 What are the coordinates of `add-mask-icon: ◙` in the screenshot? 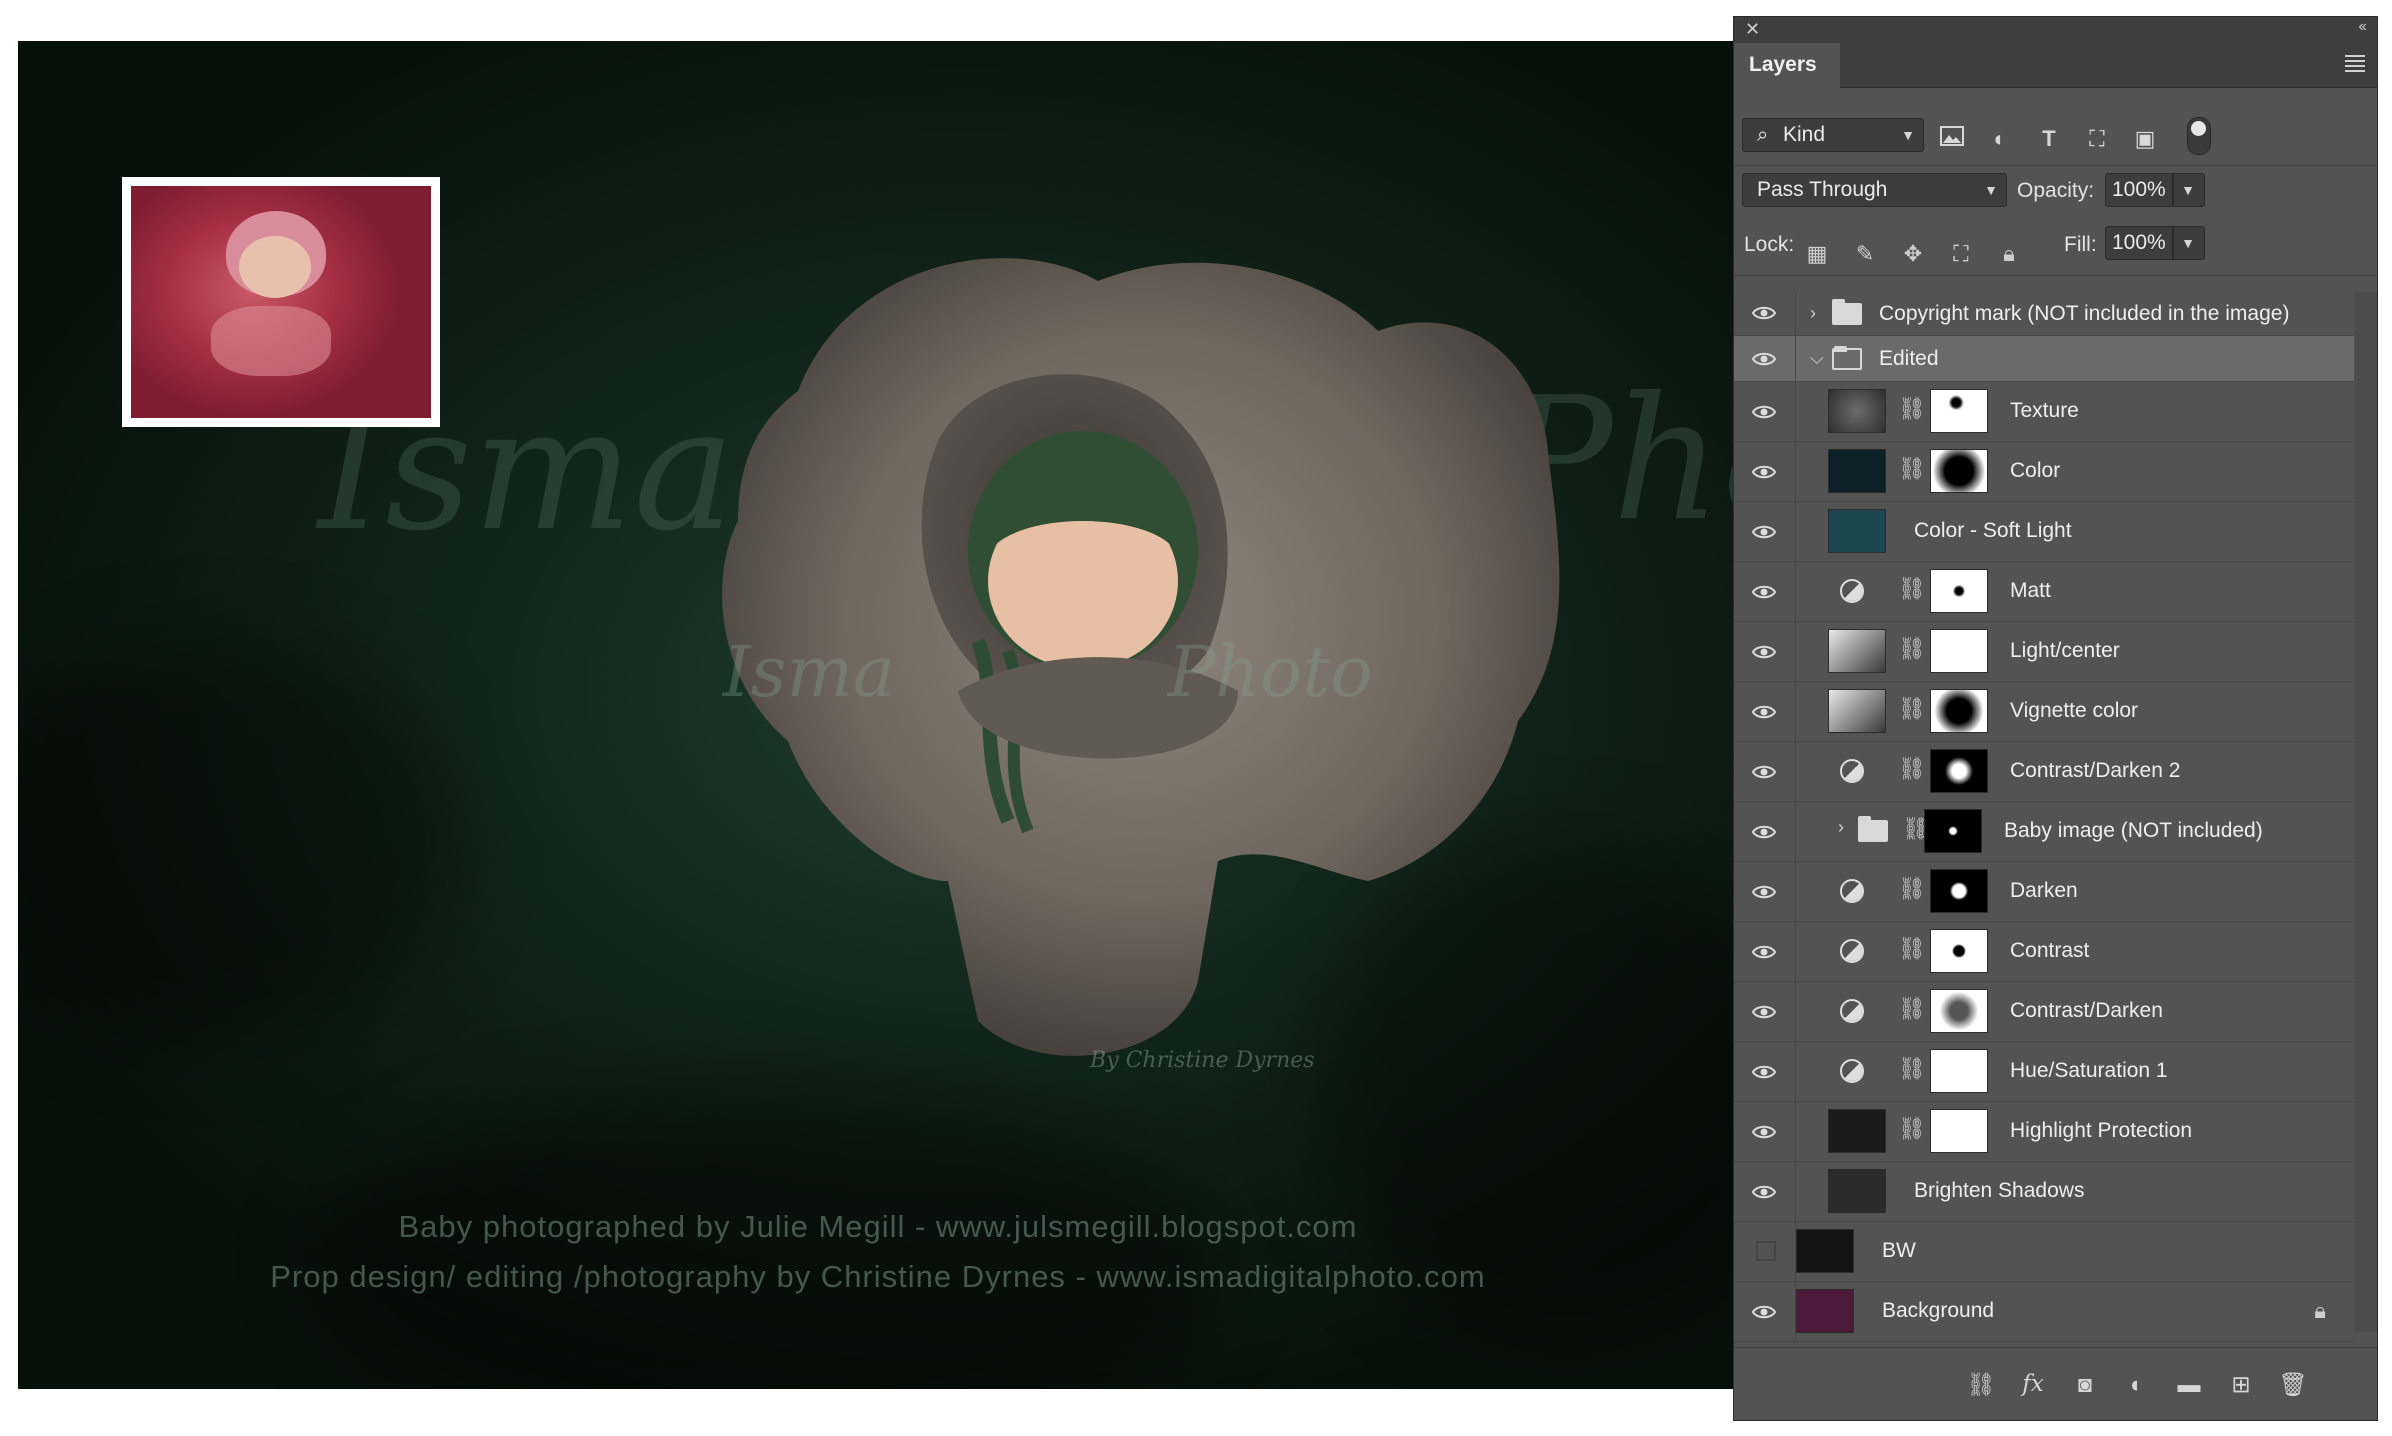 It's located at (2085, 1384).